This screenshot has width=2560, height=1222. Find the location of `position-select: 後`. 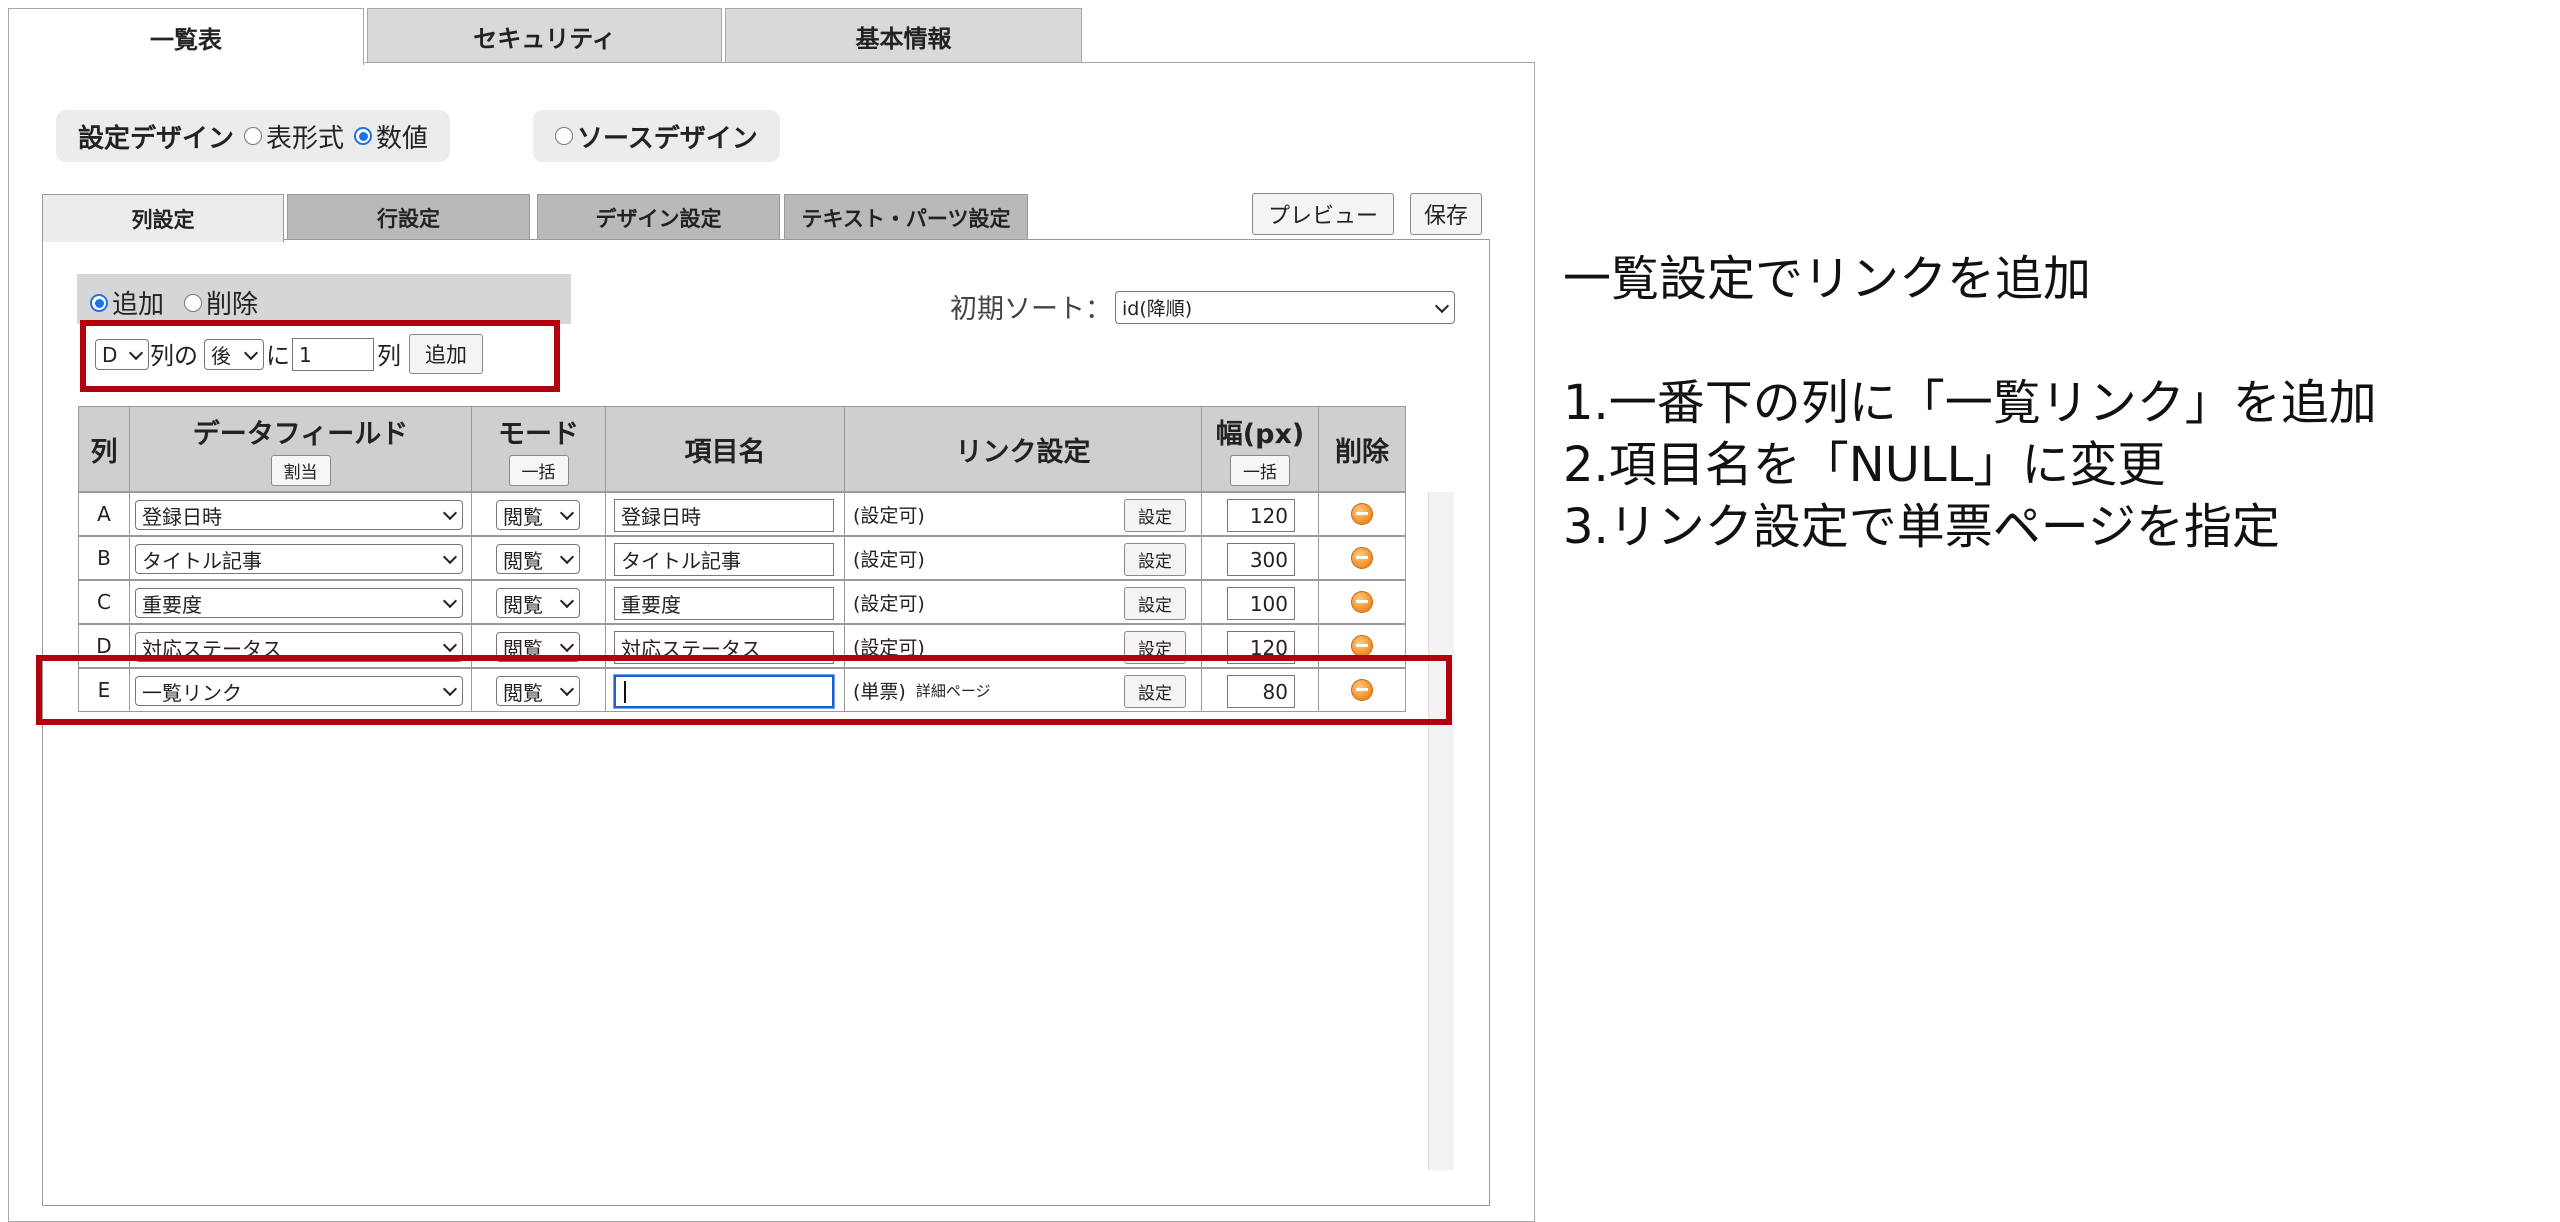

position-select: 後 is located at coordinates (234, 354).